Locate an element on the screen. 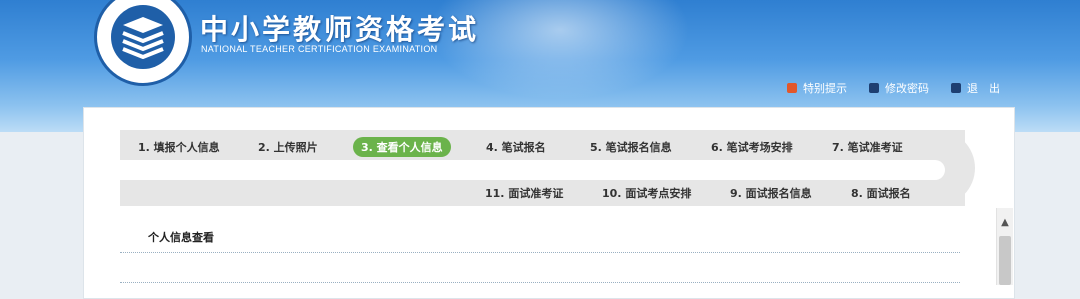 The image size is (1080, 299). step-written-admission-ticket: 7. 笔试准考证 is located at coordinates (867, 147).